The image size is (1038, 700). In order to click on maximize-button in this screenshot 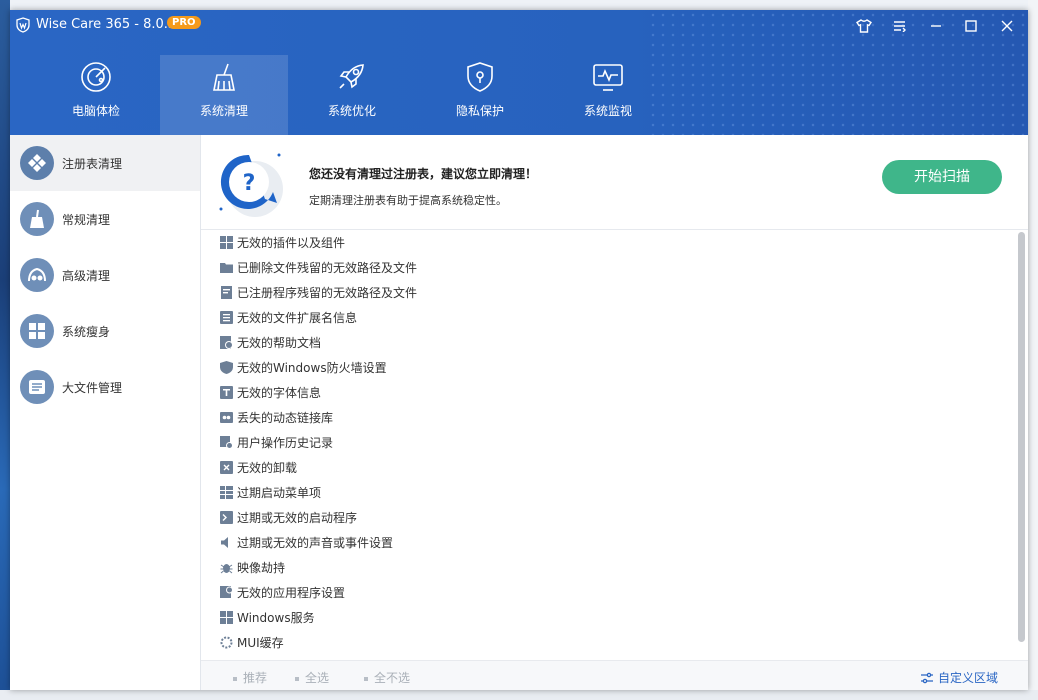, I will do `click(971, 26)`.